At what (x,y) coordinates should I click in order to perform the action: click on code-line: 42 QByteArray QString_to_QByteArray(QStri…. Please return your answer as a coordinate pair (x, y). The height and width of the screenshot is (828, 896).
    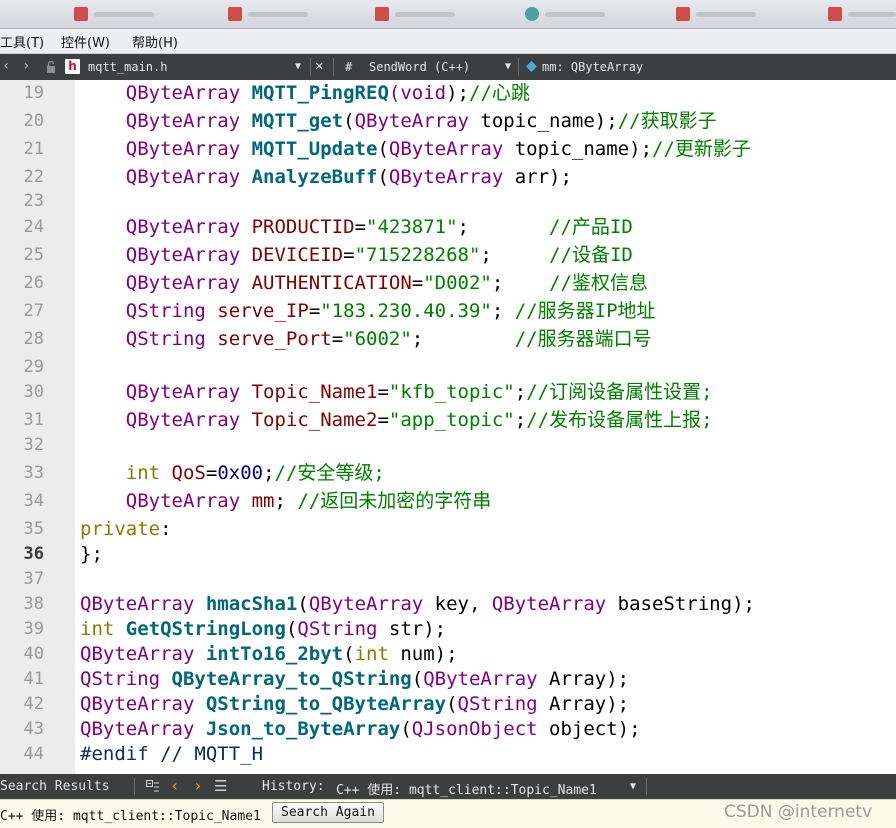
    Looking at the image, I should click on (448, 704).